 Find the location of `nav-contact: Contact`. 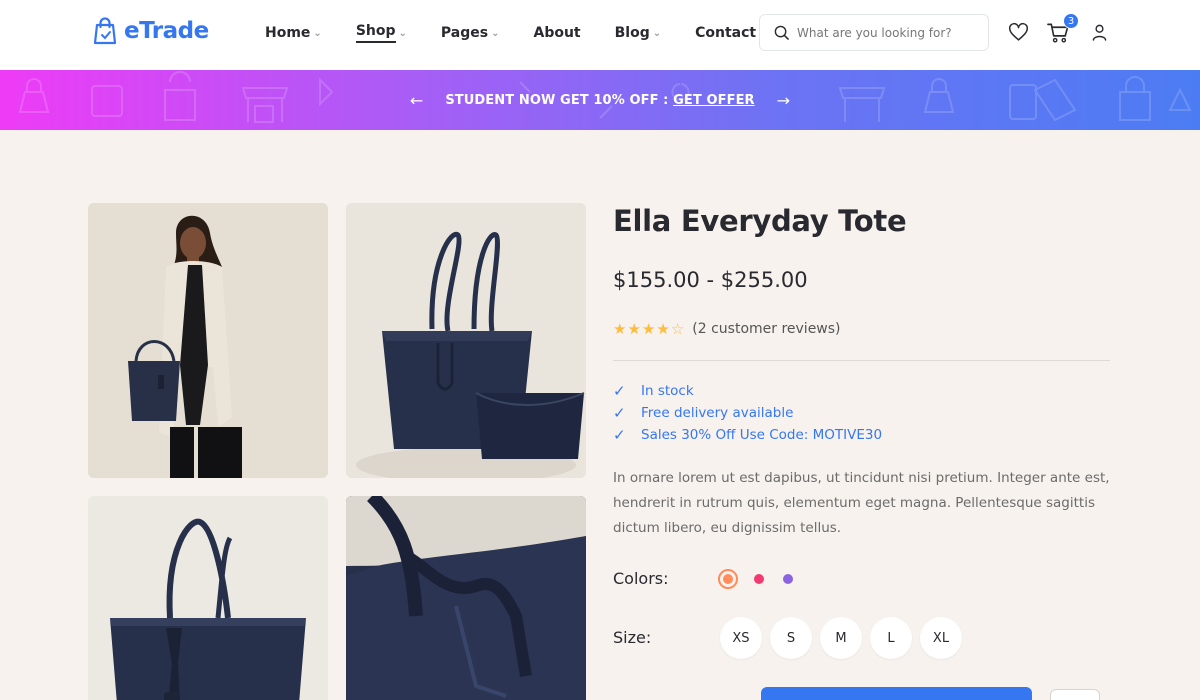

nav-contact: Contact is located at coordinates (725, 33).